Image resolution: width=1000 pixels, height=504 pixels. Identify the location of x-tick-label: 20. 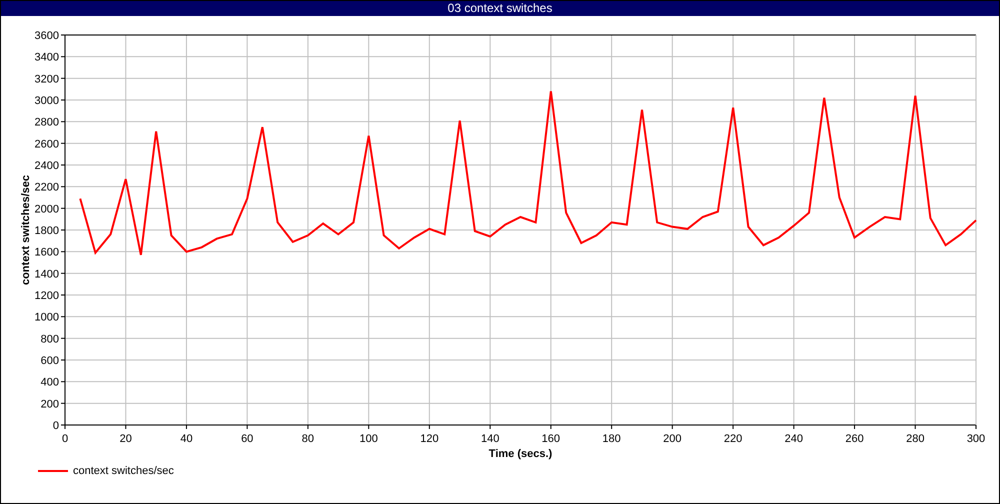
(126, 439).